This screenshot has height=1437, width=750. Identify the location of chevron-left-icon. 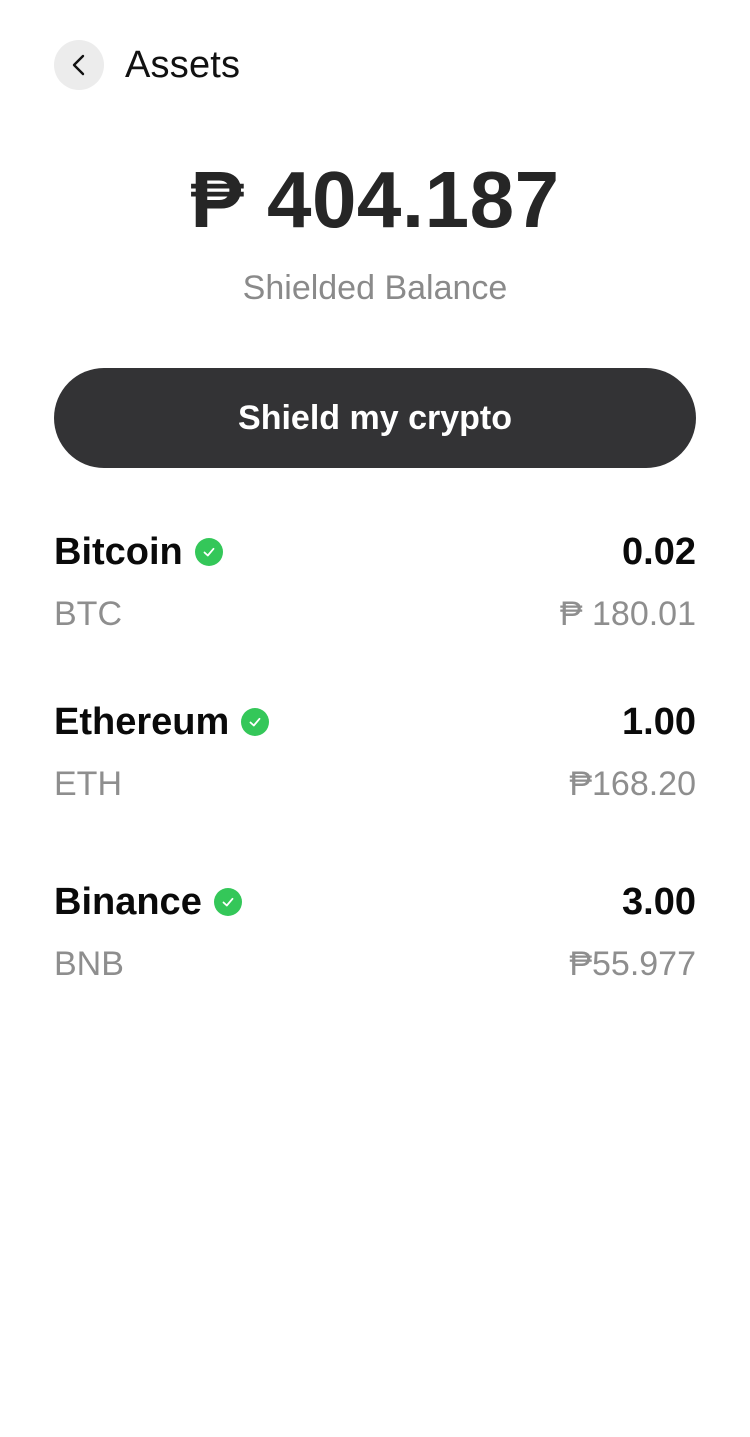
(78, 65).